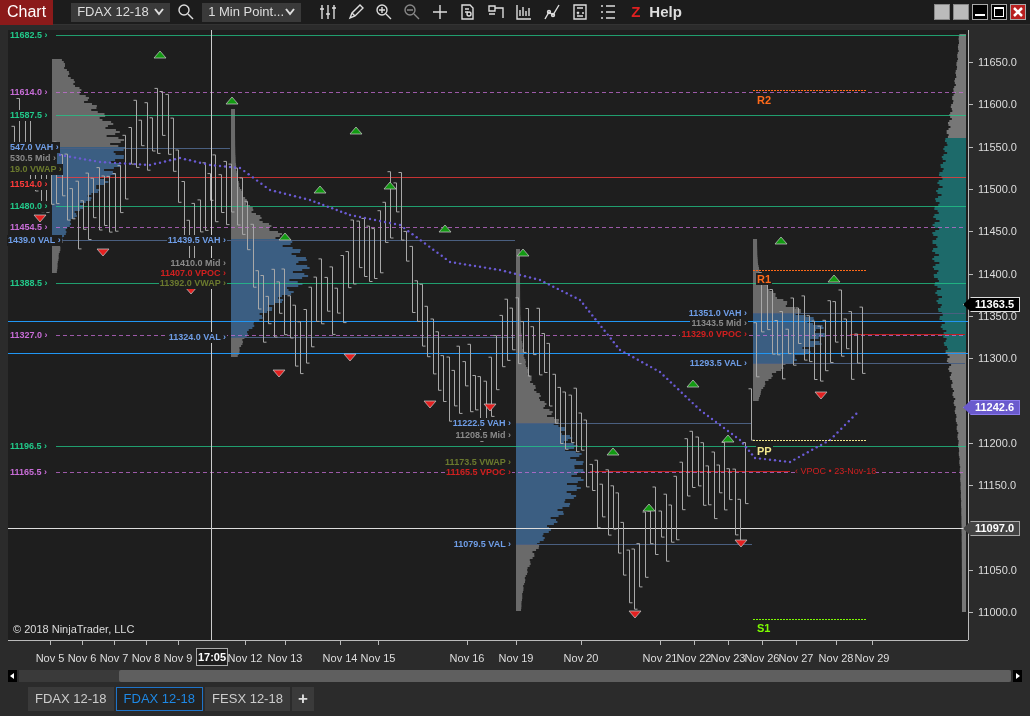 Image resolution: width=1030 pixels, height=716 pixels. Describe the element at coordinates (714, 334) in the screenshot. I see `profile-label: 11329.0 VPOC ›` at that location.